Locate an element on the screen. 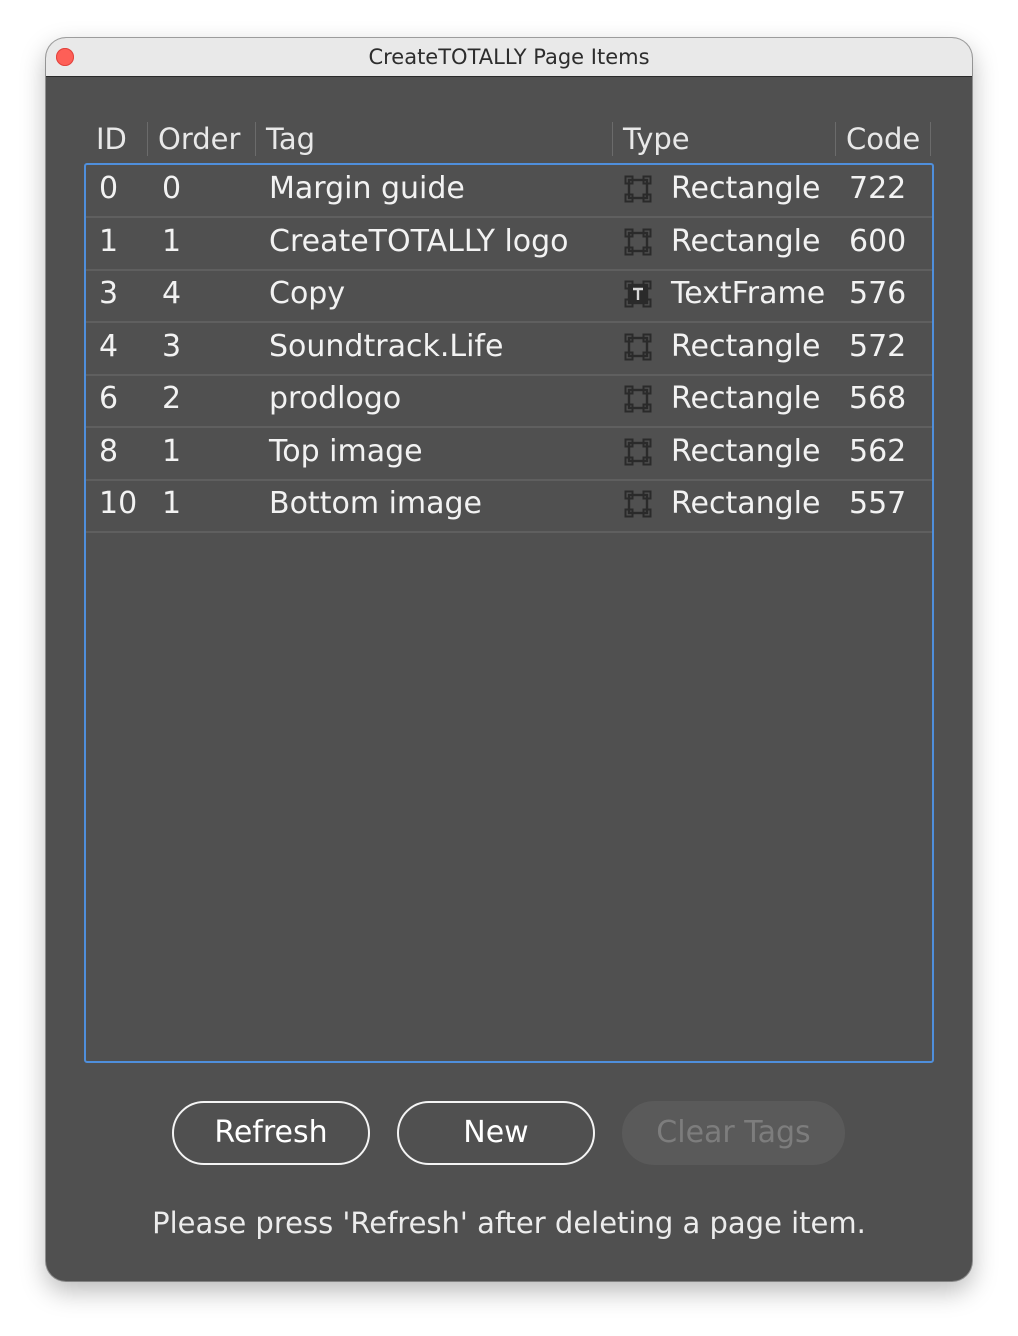 The image size is (1018, 1336). cell-tag: Copy is located at coordinates (307, 293).